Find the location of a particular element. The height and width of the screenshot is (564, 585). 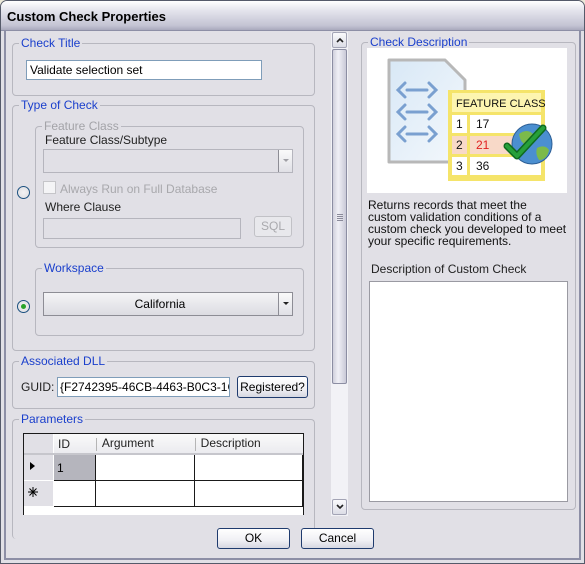

check-title-group-label: Check Title is located at coordinates (51, 43).